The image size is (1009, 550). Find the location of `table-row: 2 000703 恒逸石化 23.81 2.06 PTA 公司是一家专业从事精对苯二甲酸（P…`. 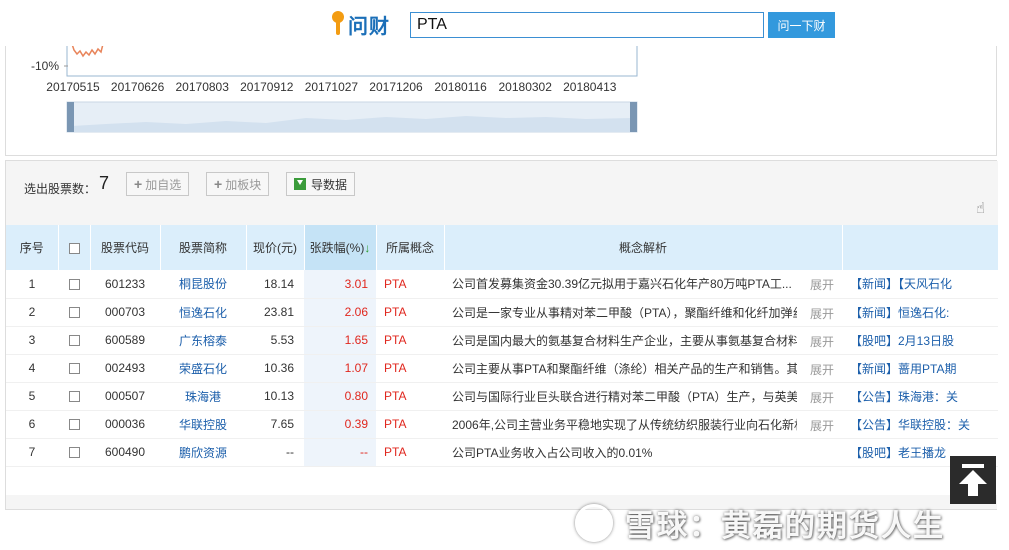

table-row: 2 000703 恒逸石化 23.81 2.06 PTA 公司是一家专业从事精对苯二甲酸（P… is located at coordinates (502, 312).